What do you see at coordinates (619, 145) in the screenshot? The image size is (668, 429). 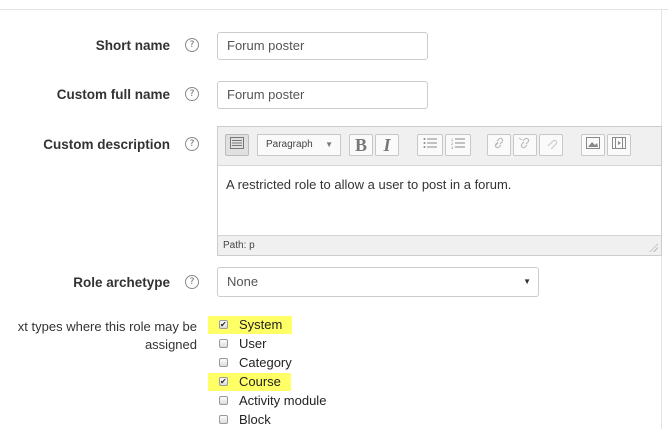 I see `media-icon` at bounding box center [619, 145].